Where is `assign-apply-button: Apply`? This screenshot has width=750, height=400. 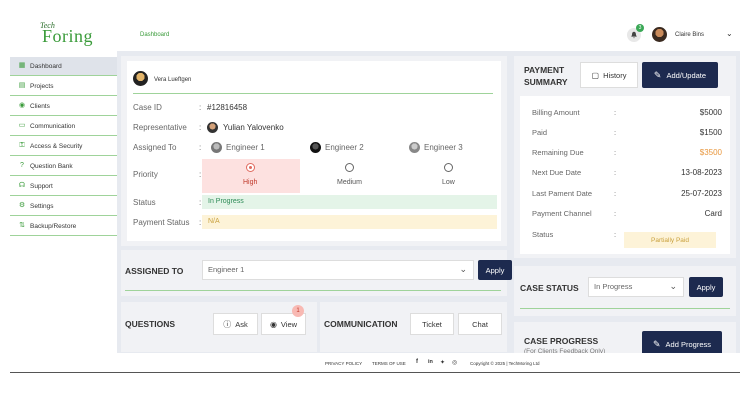 assign-apply-button: Apply is located at coordinates (495, 270).